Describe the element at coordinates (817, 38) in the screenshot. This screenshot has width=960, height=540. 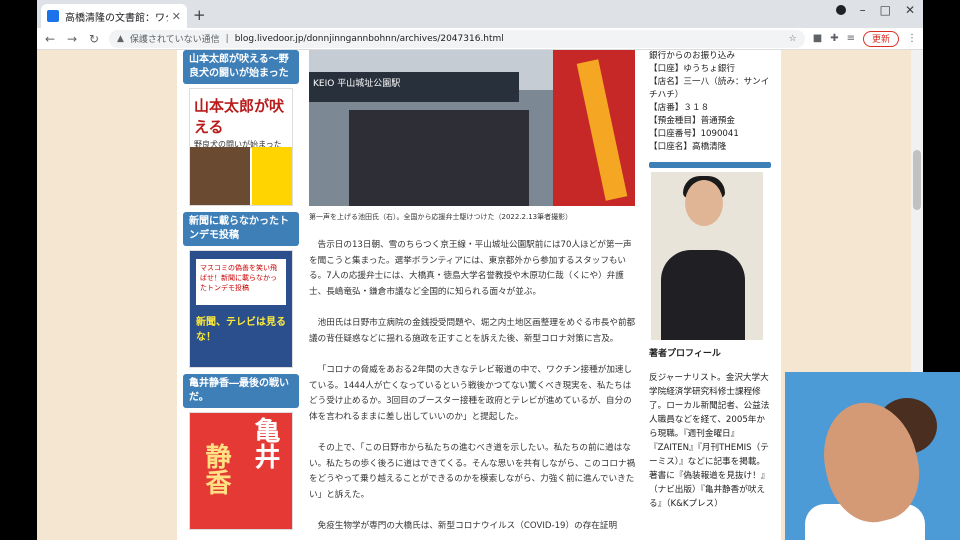
I see `extension-icon: ■` at that location.